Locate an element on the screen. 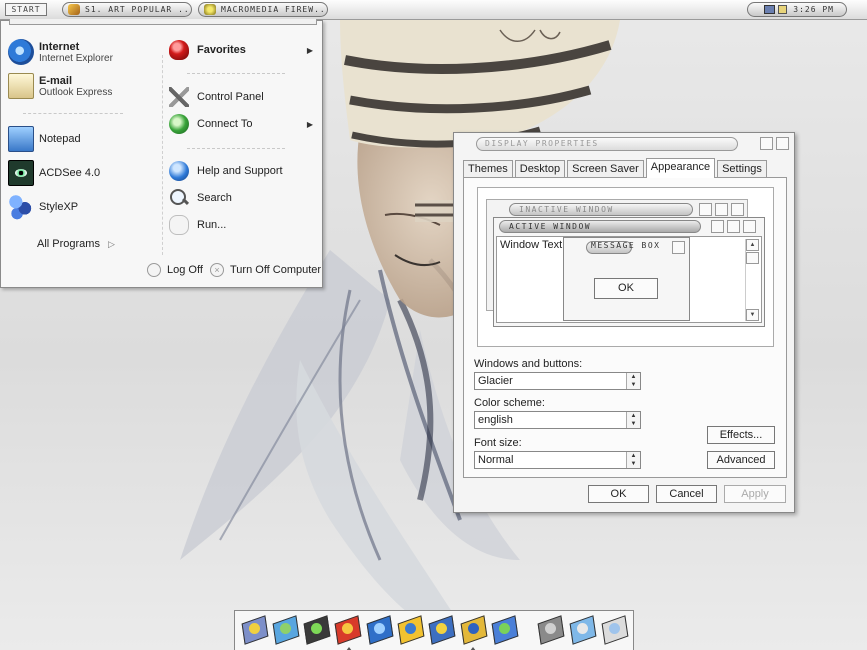 This screenshot has width=867, height=650. notepad-icon is located at coordinates (21, 139).